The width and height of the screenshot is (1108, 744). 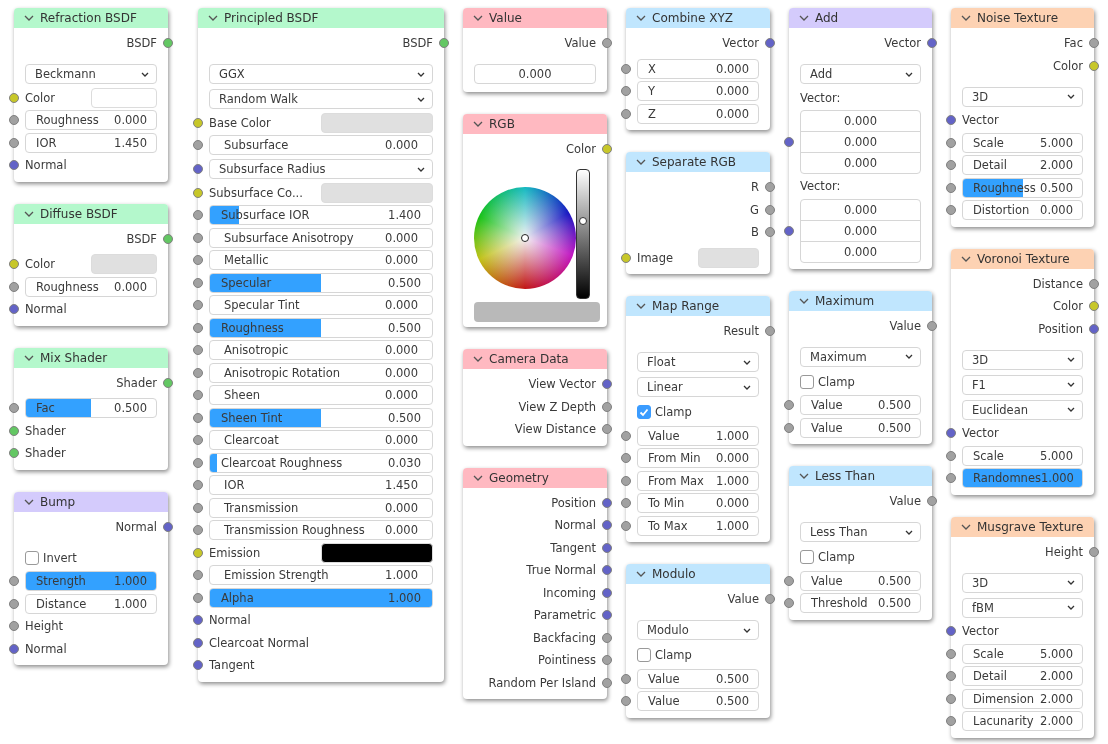 I want to click on number-field: Lacunarity 2.000, so click(x=1022, y=721).